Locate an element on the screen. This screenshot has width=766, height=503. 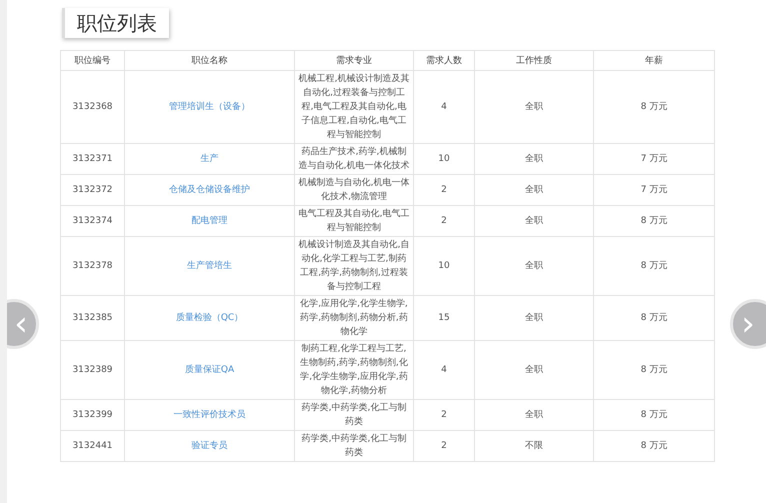
table-cell: 制药工程,化学工程与工艺,生物制药,药学,药物制剂,化学,化学生物学,应用化学,药物化学,药物分析 is located at coordinates (354, 370).